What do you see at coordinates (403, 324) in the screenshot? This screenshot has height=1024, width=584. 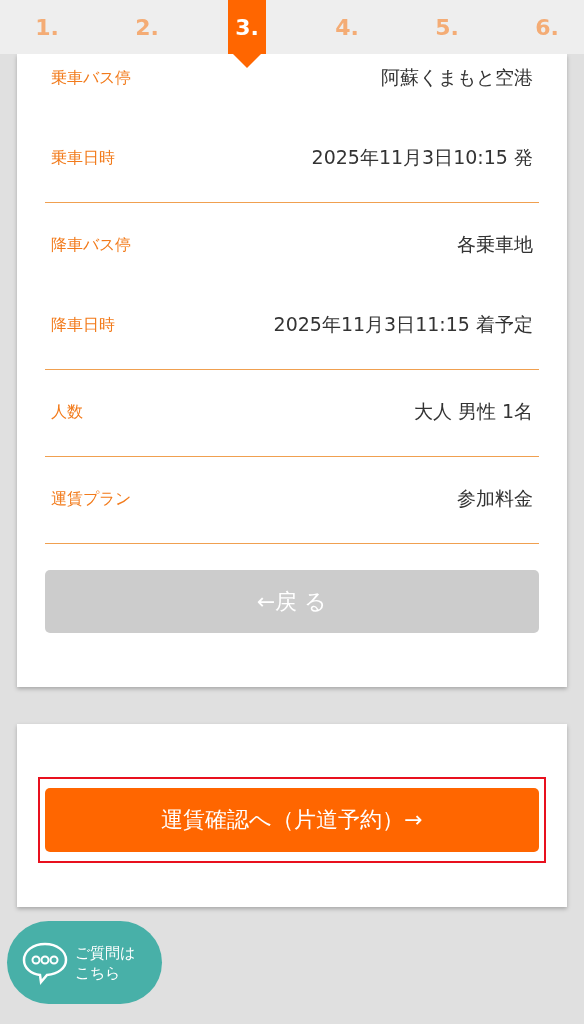 I see `field-value: 2025年11月3日11:15 着予定` at bounding box center [403, 324].